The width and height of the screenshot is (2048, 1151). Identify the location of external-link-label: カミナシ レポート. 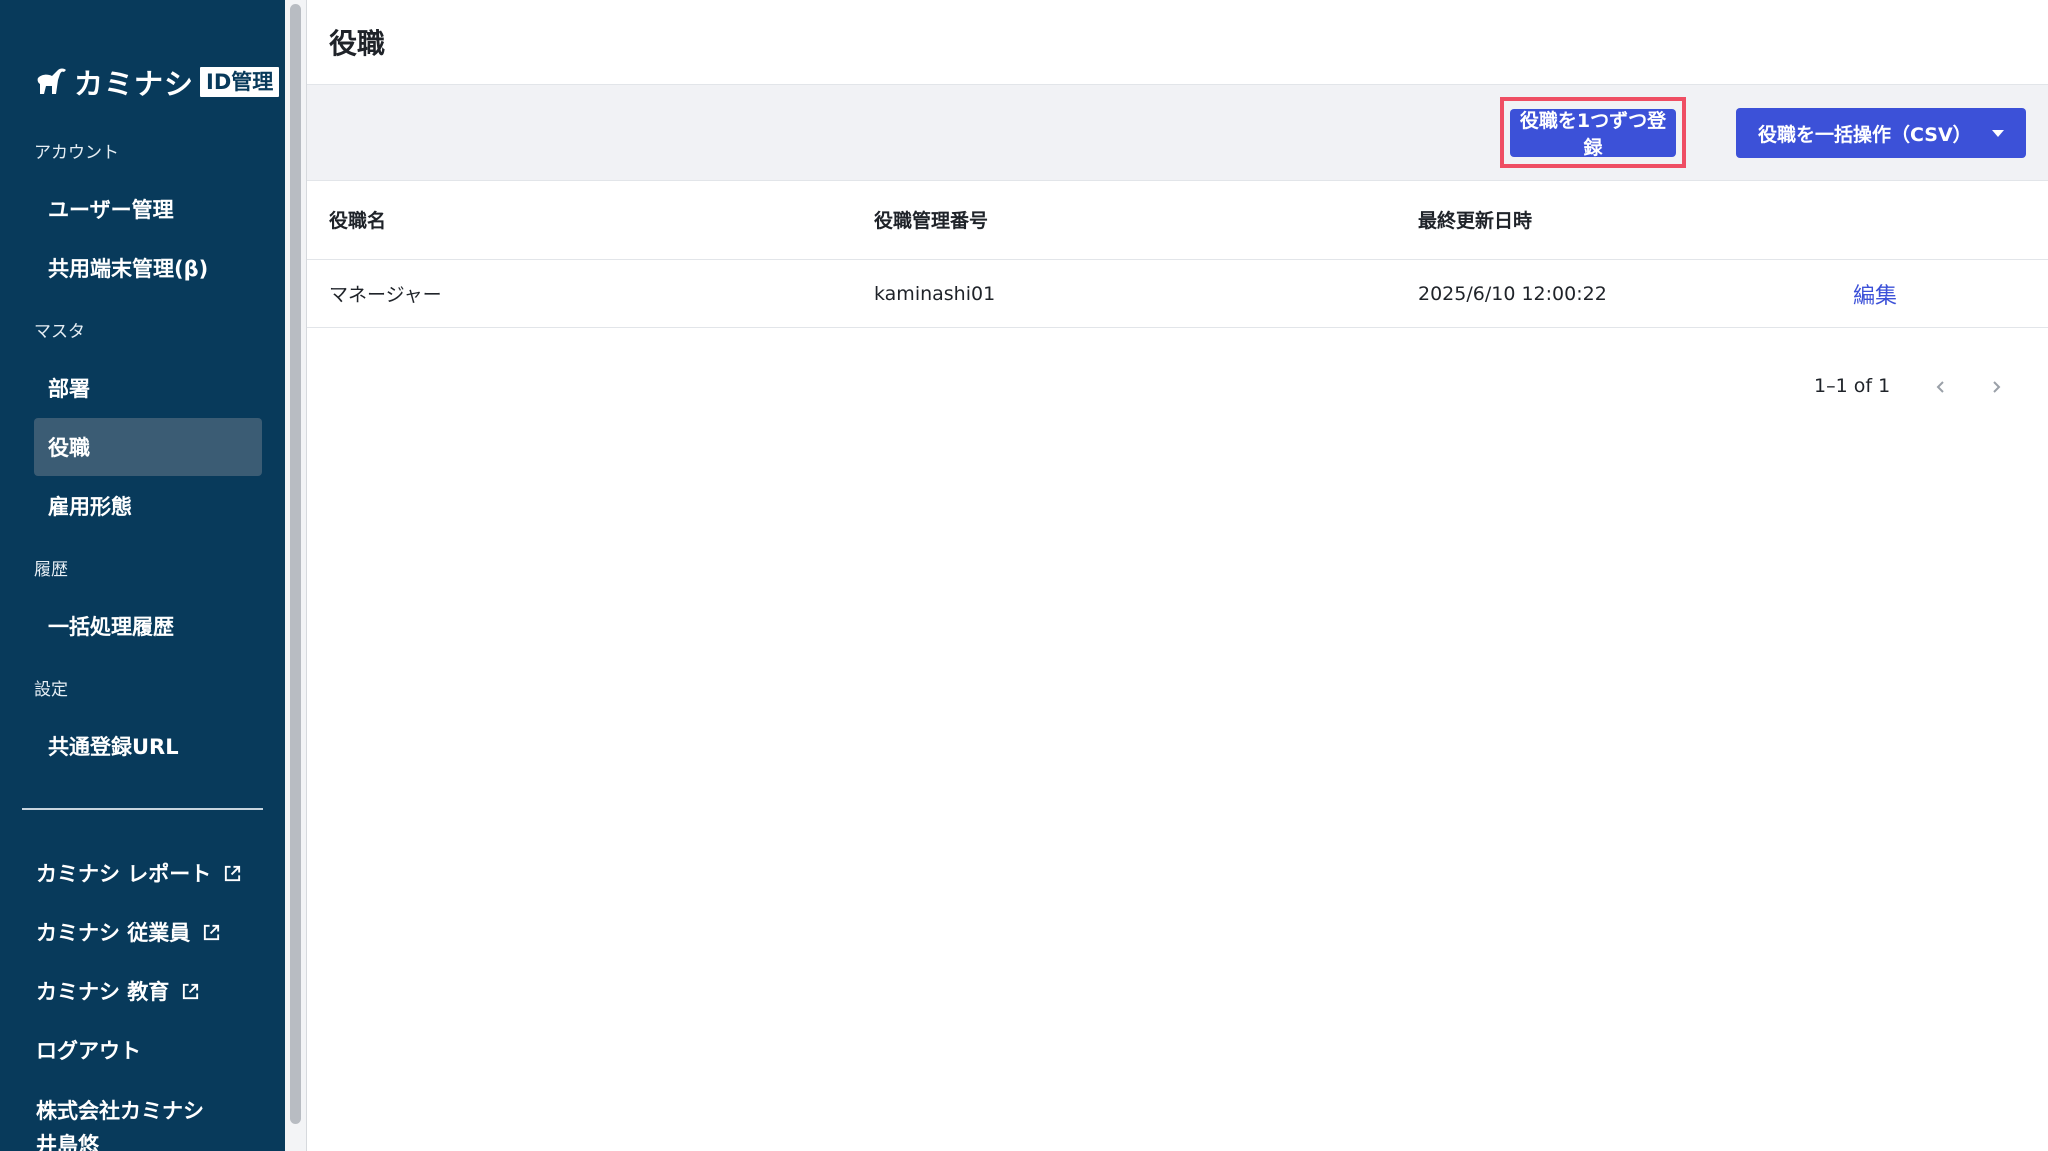
(124, 874).